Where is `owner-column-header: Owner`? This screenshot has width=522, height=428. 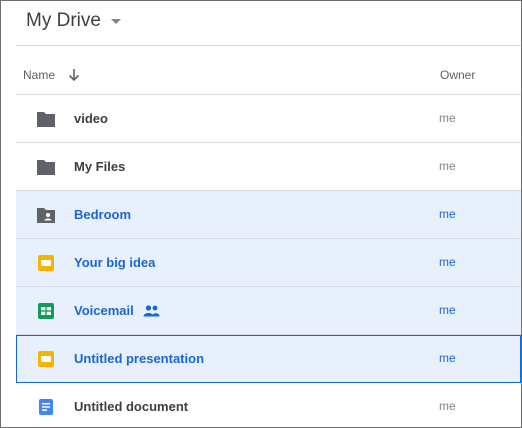 owner-column-header: Owner is located at coordinates (457, 75).